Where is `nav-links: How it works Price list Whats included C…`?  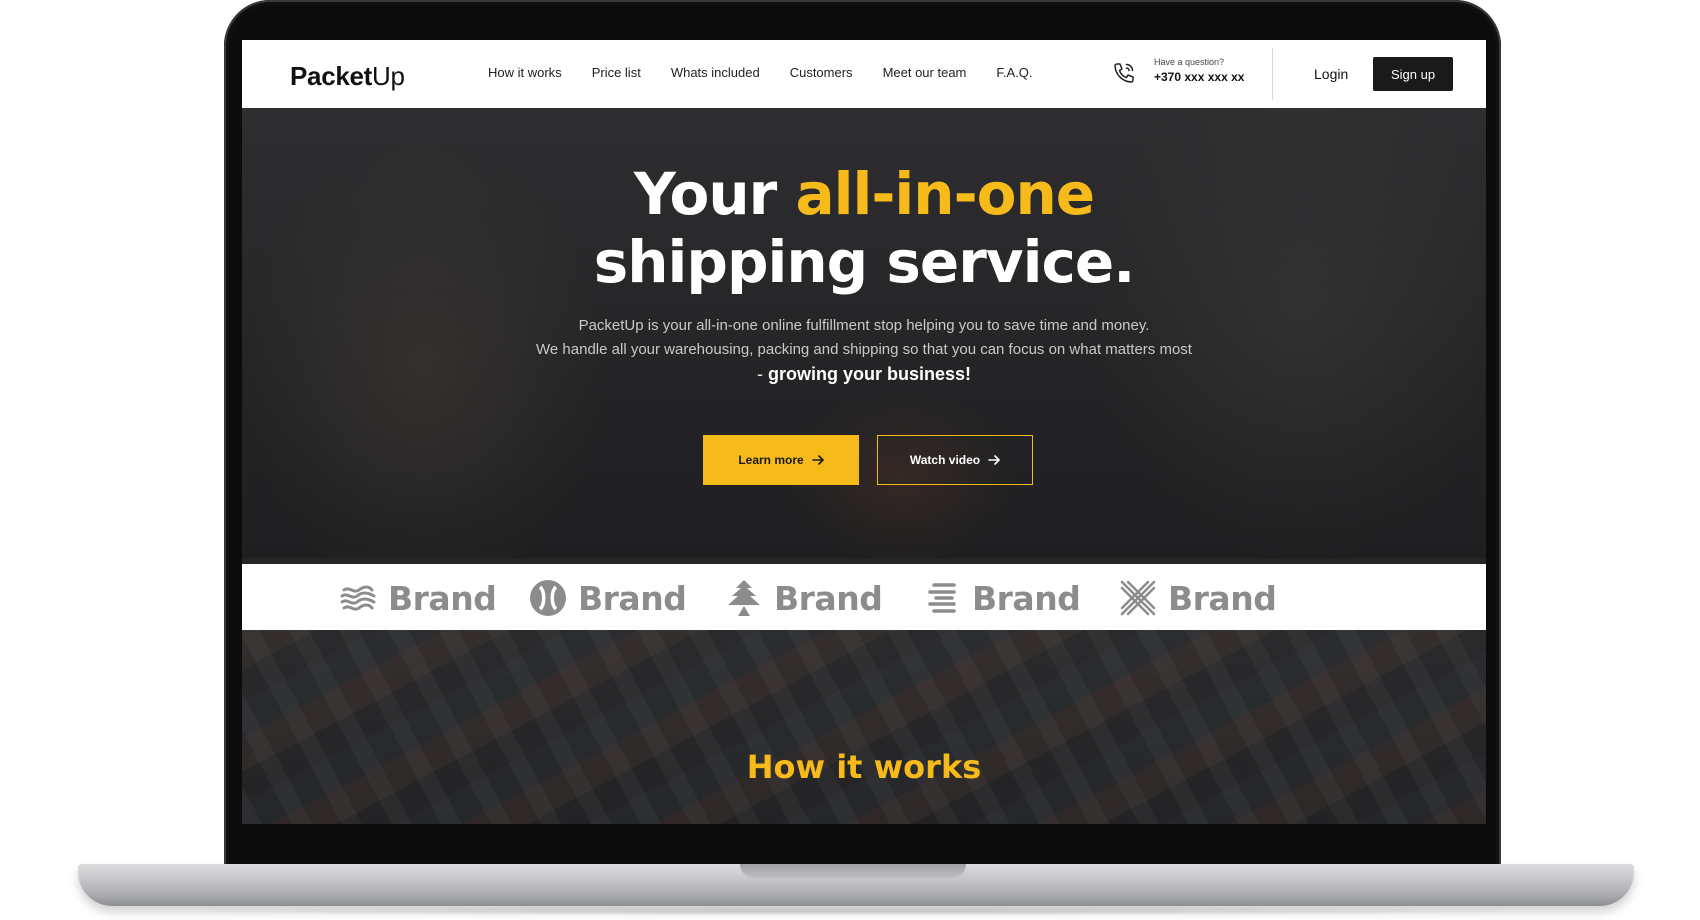 nav-links: How it works Price list Whats included C… is located at coordinates (760, 72).